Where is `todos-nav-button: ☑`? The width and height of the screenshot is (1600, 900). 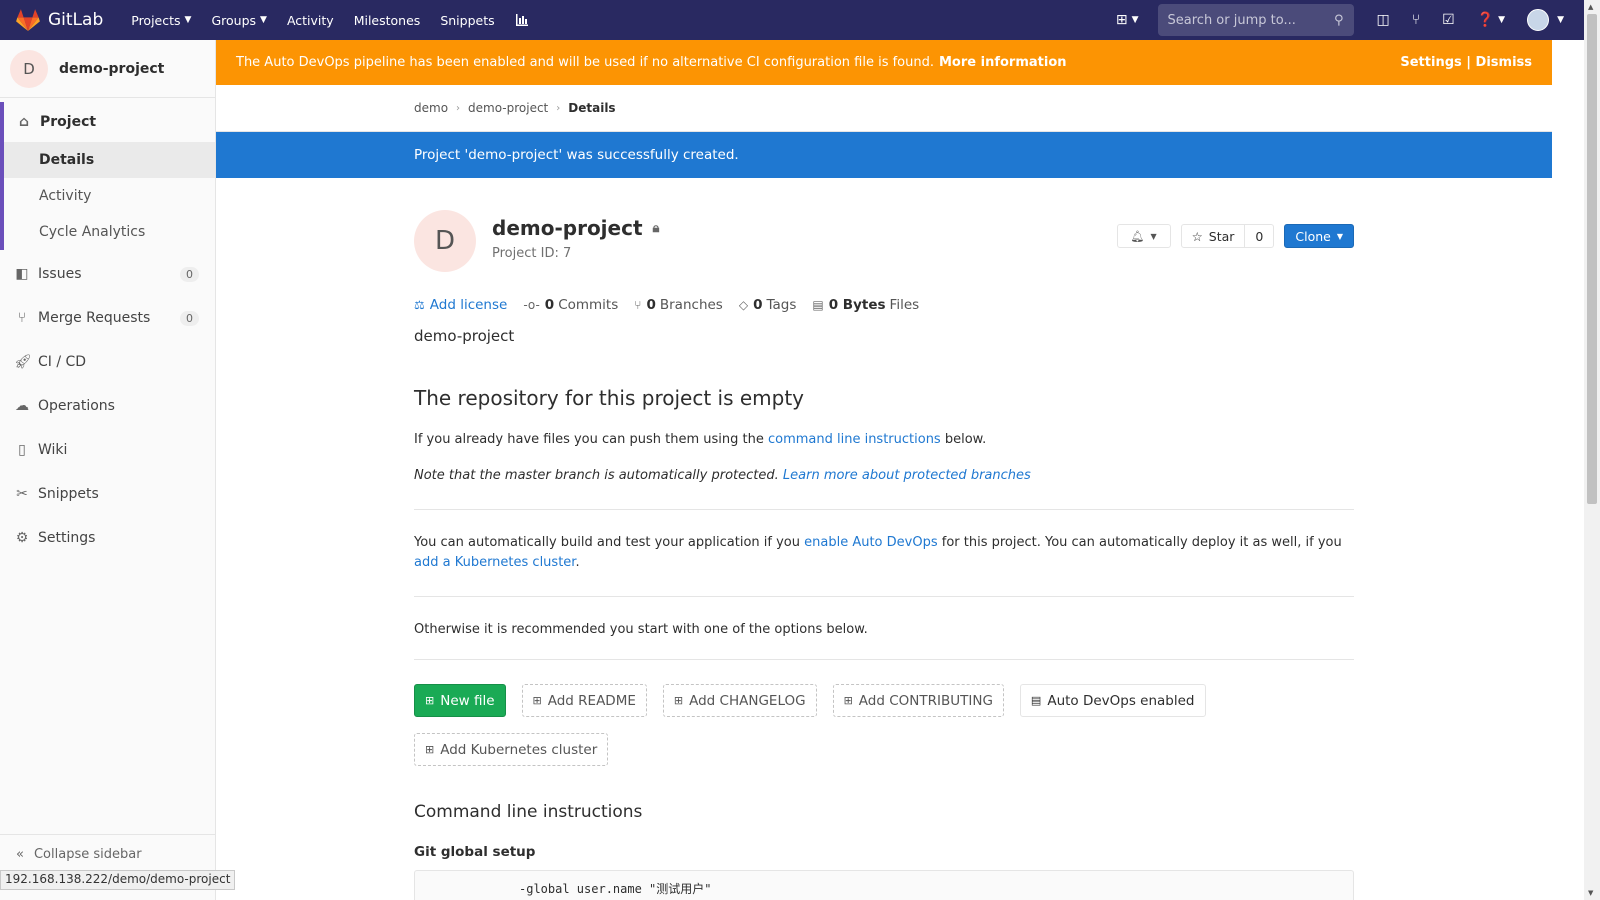 todos-nav-button: ☑ is located at coordinates (1448, 20).